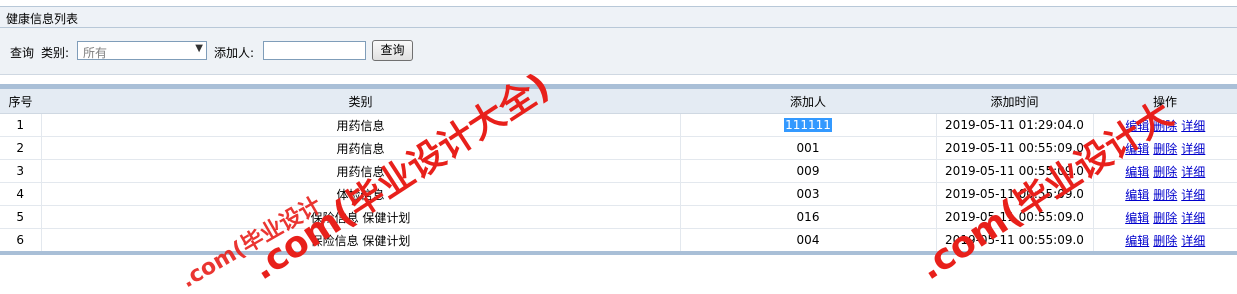 The width and height of the screenshot is (1237, 294). Describe the element at coordinates (808, 217) in the screenshot. I see `cell-adder: 016` at that location.